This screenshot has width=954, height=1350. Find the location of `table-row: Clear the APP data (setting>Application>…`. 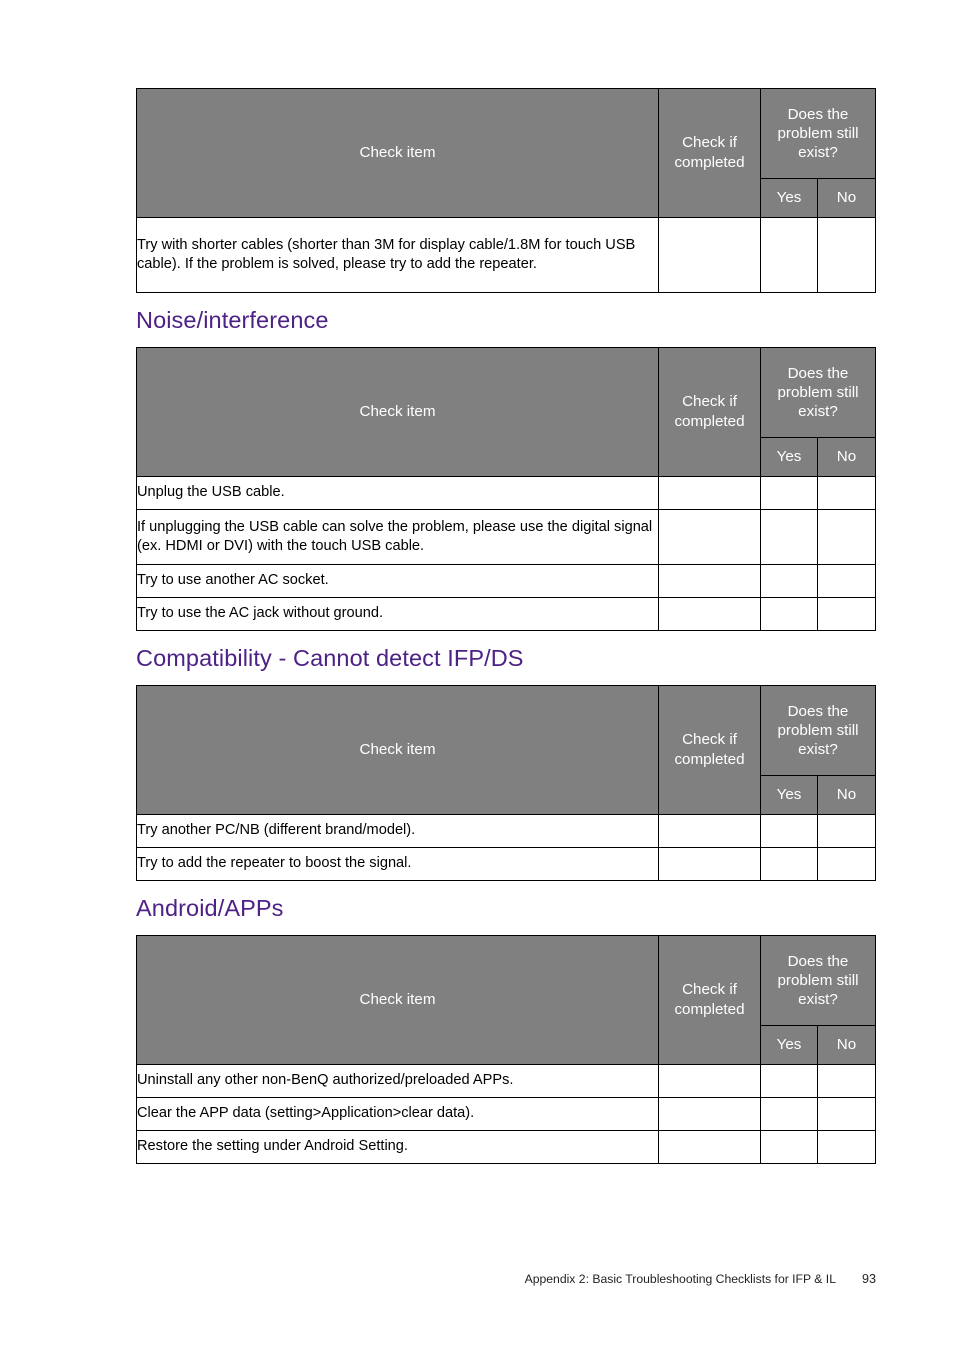

table-row: Clear the APP data (setting>Application>… is located at coordinates (506, 1114).